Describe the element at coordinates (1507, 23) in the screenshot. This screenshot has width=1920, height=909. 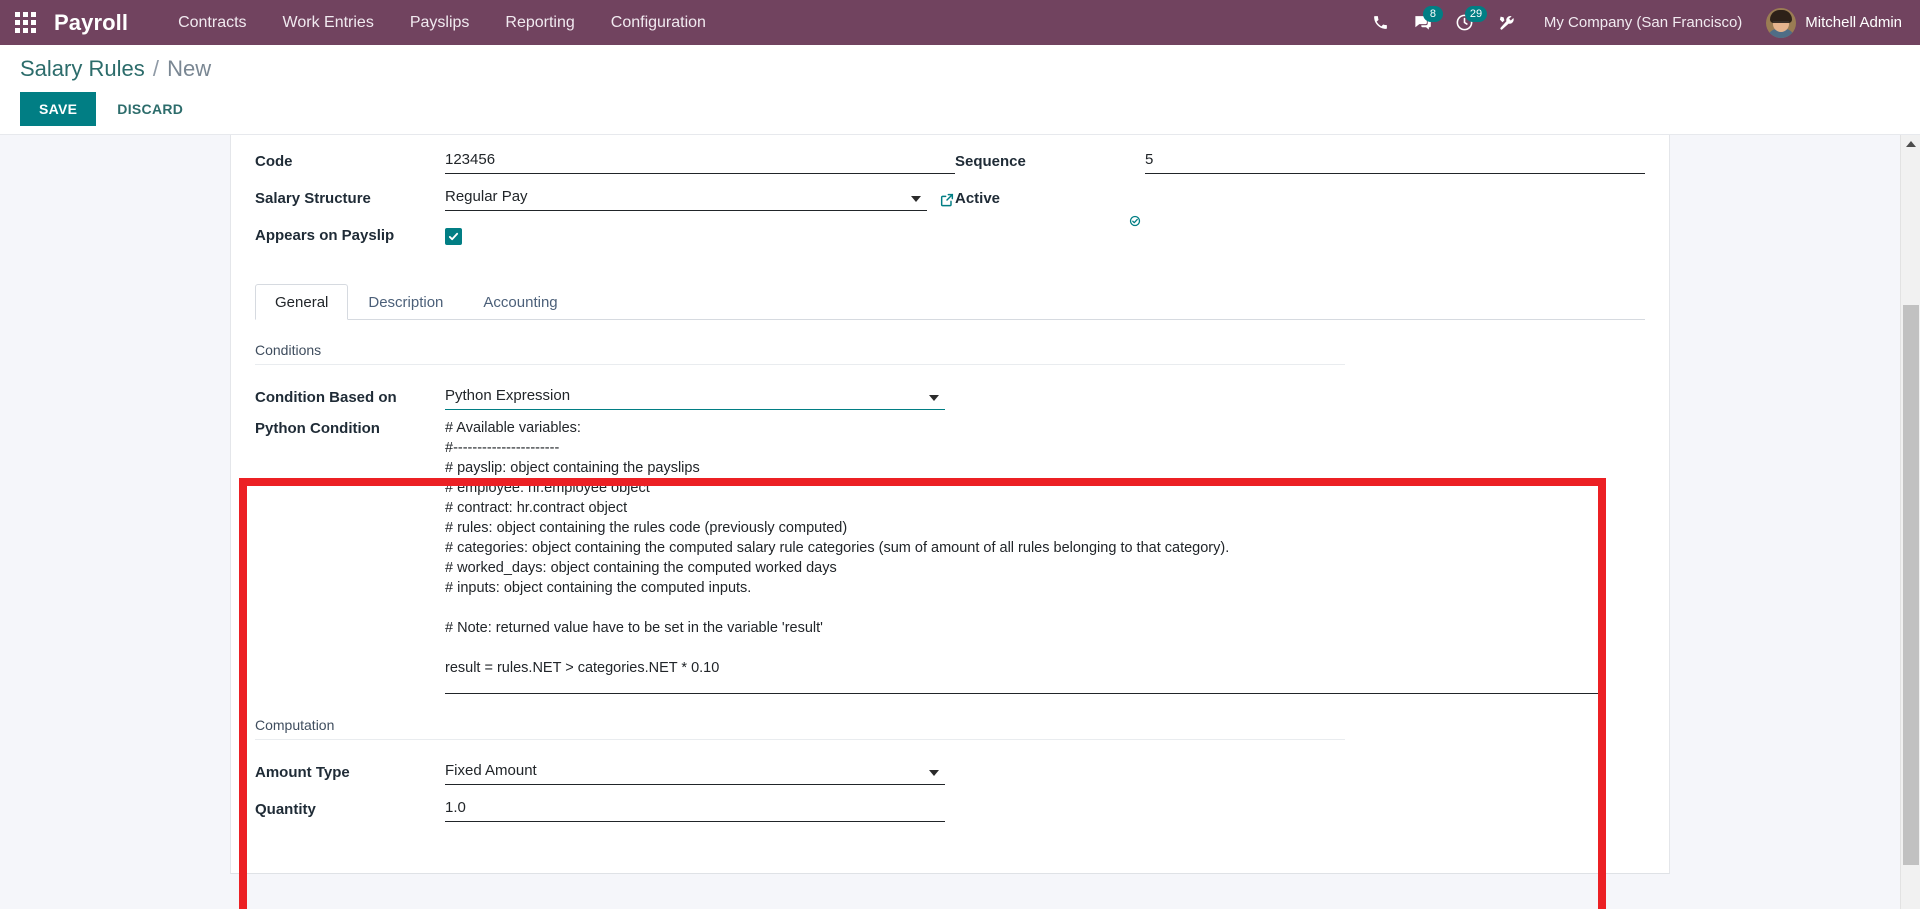
I see `wrench-debug-icon` at that location.